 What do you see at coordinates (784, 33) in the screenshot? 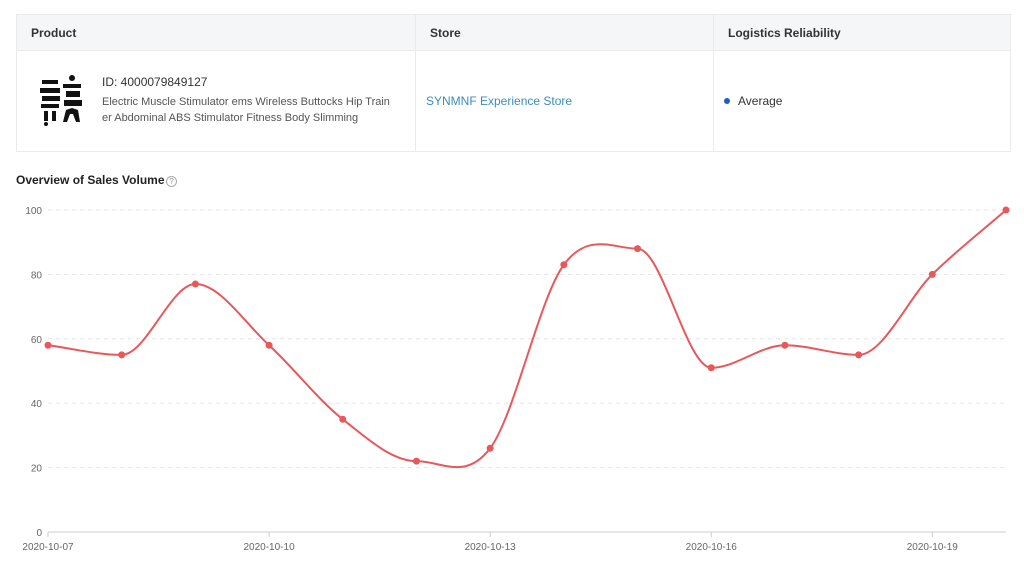
I see `header-logistics: Logistics Reliability` at bounding box center [784, 33].